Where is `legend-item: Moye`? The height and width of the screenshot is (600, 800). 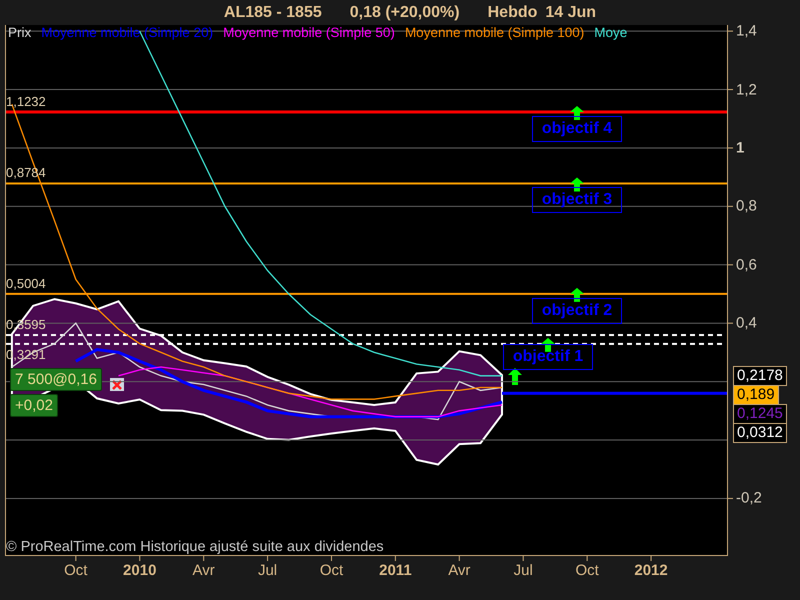
legend-item: Moye is located at coordinates (611, 32).